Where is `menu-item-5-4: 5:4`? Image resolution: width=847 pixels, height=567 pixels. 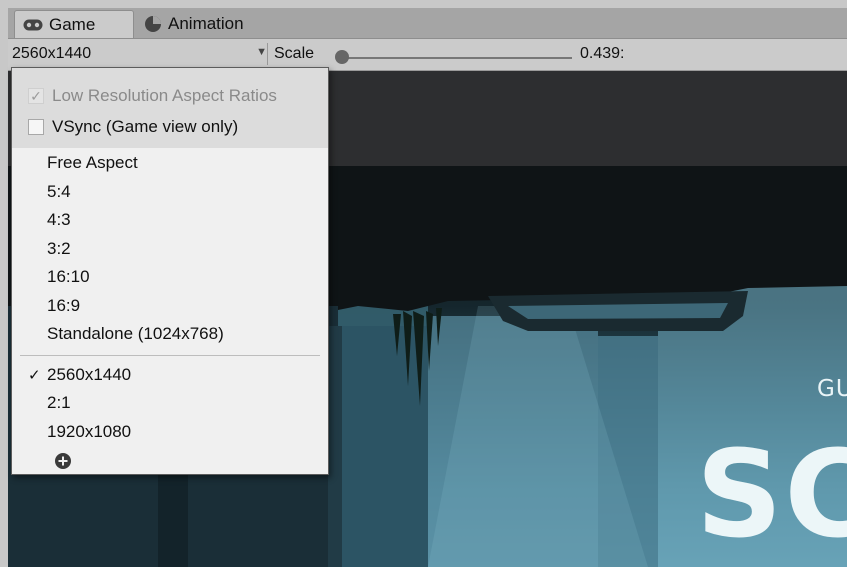 menu-item-5-4: 5:4 is located at coordinates (59, 192).